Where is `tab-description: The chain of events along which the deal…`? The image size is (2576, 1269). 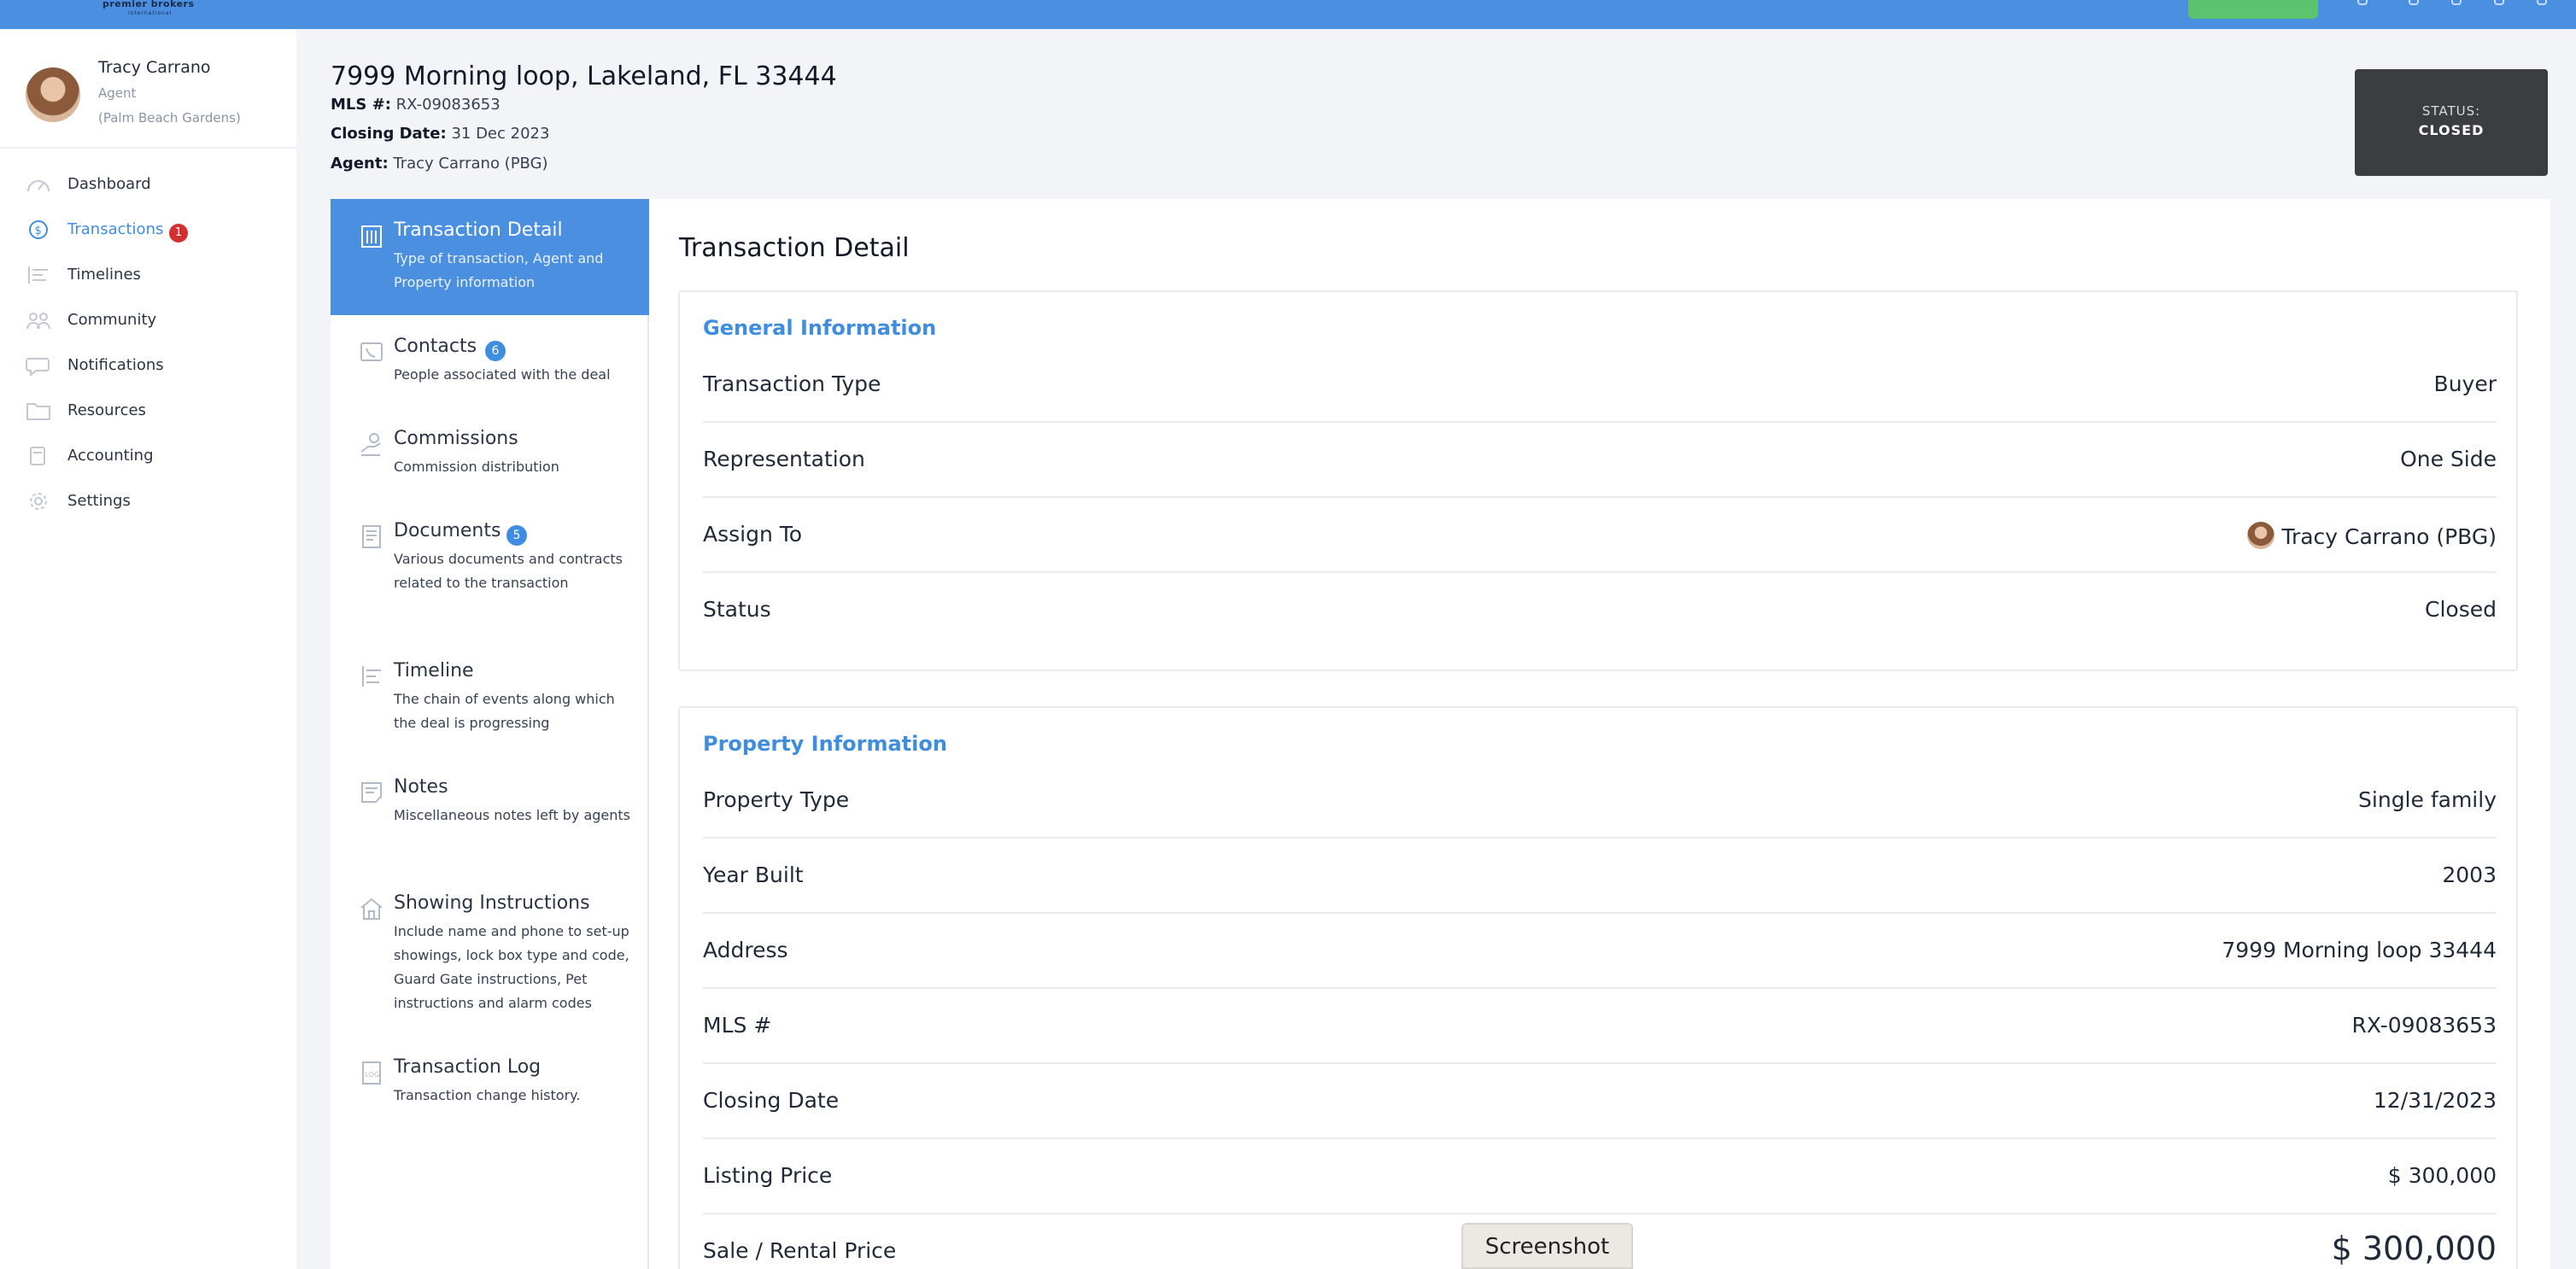
tab-description: The chain of events along which the deal… is located at coordinates (504, 711).